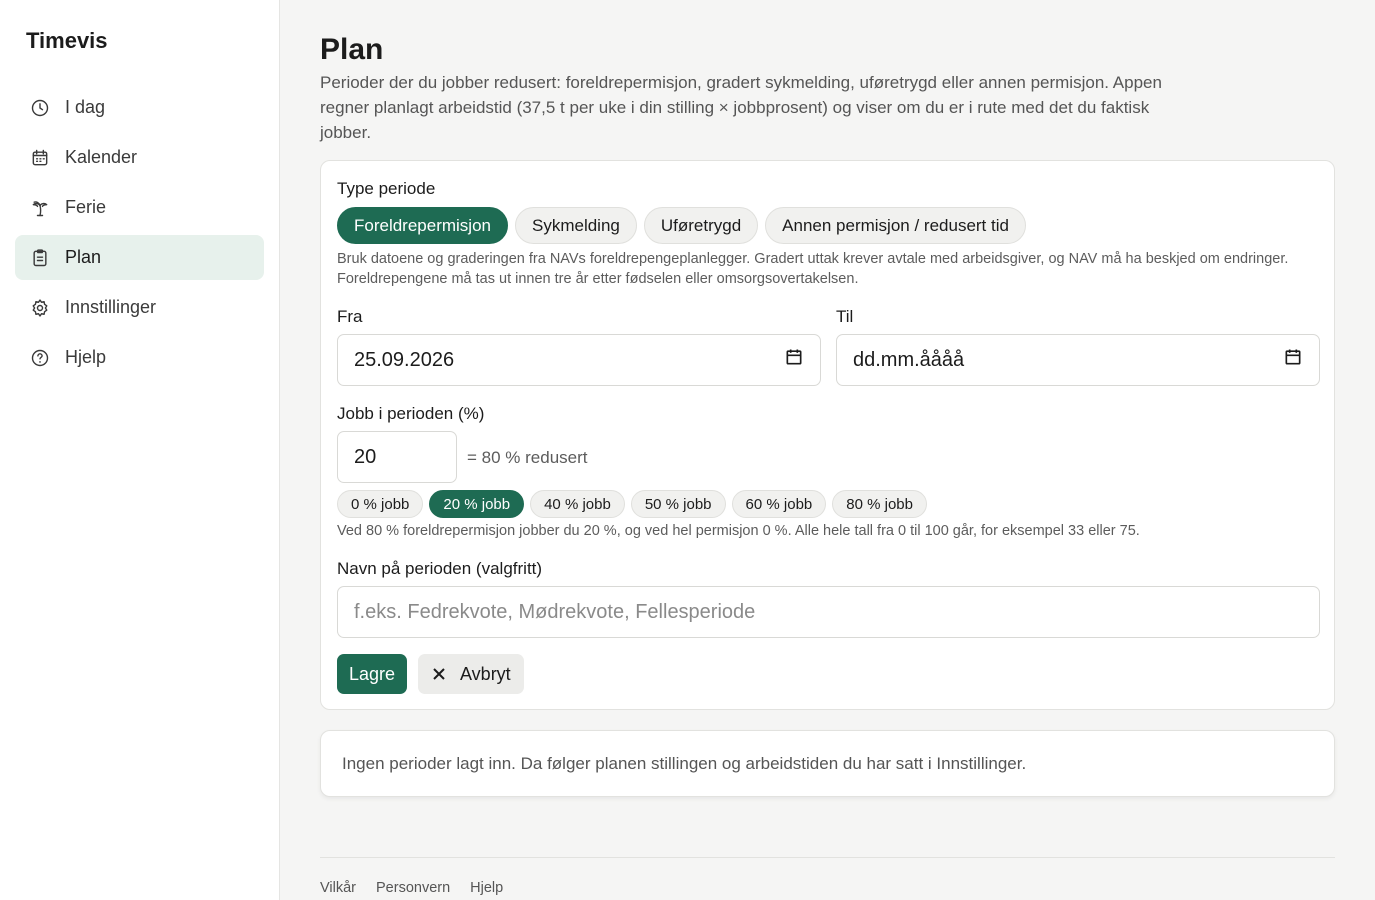 The image size is (1375, 900). Describe the element at coordinates (372, 674) in the screenshot. I see `save-button: Lagre` at that location.